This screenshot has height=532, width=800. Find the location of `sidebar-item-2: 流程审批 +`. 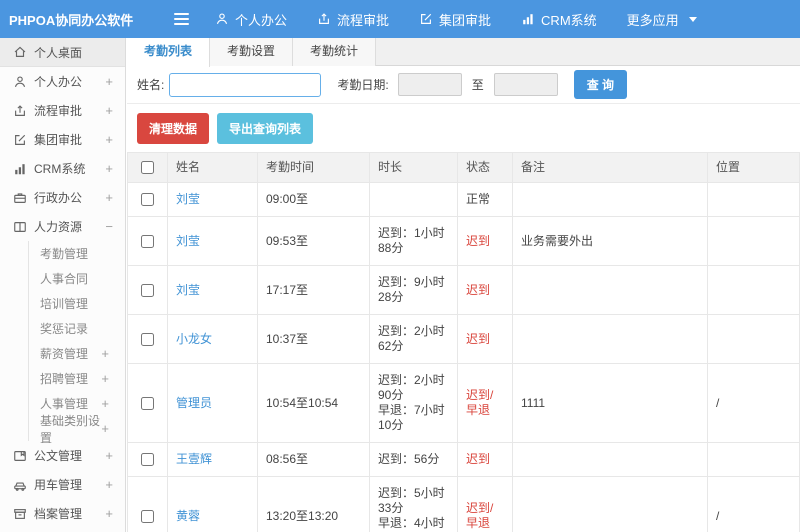

sidebar-item-2: 流程审批 + is located at coordinates (62, 110).